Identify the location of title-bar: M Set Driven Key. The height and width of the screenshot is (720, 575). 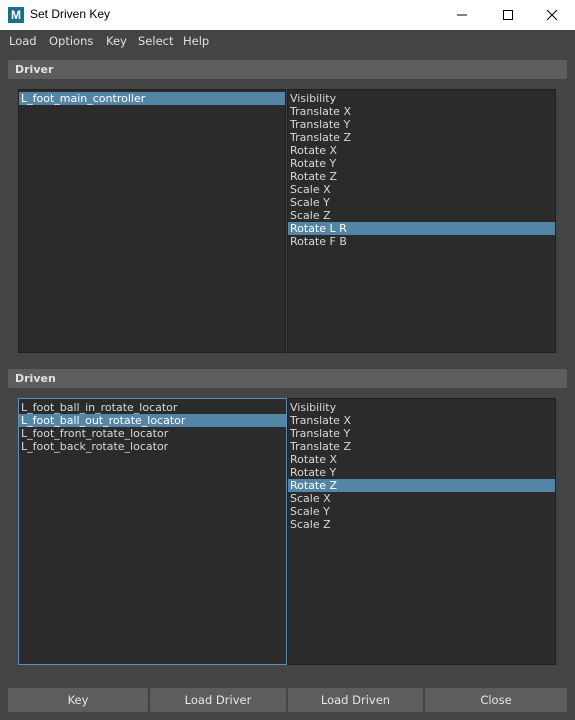
(287, 15).